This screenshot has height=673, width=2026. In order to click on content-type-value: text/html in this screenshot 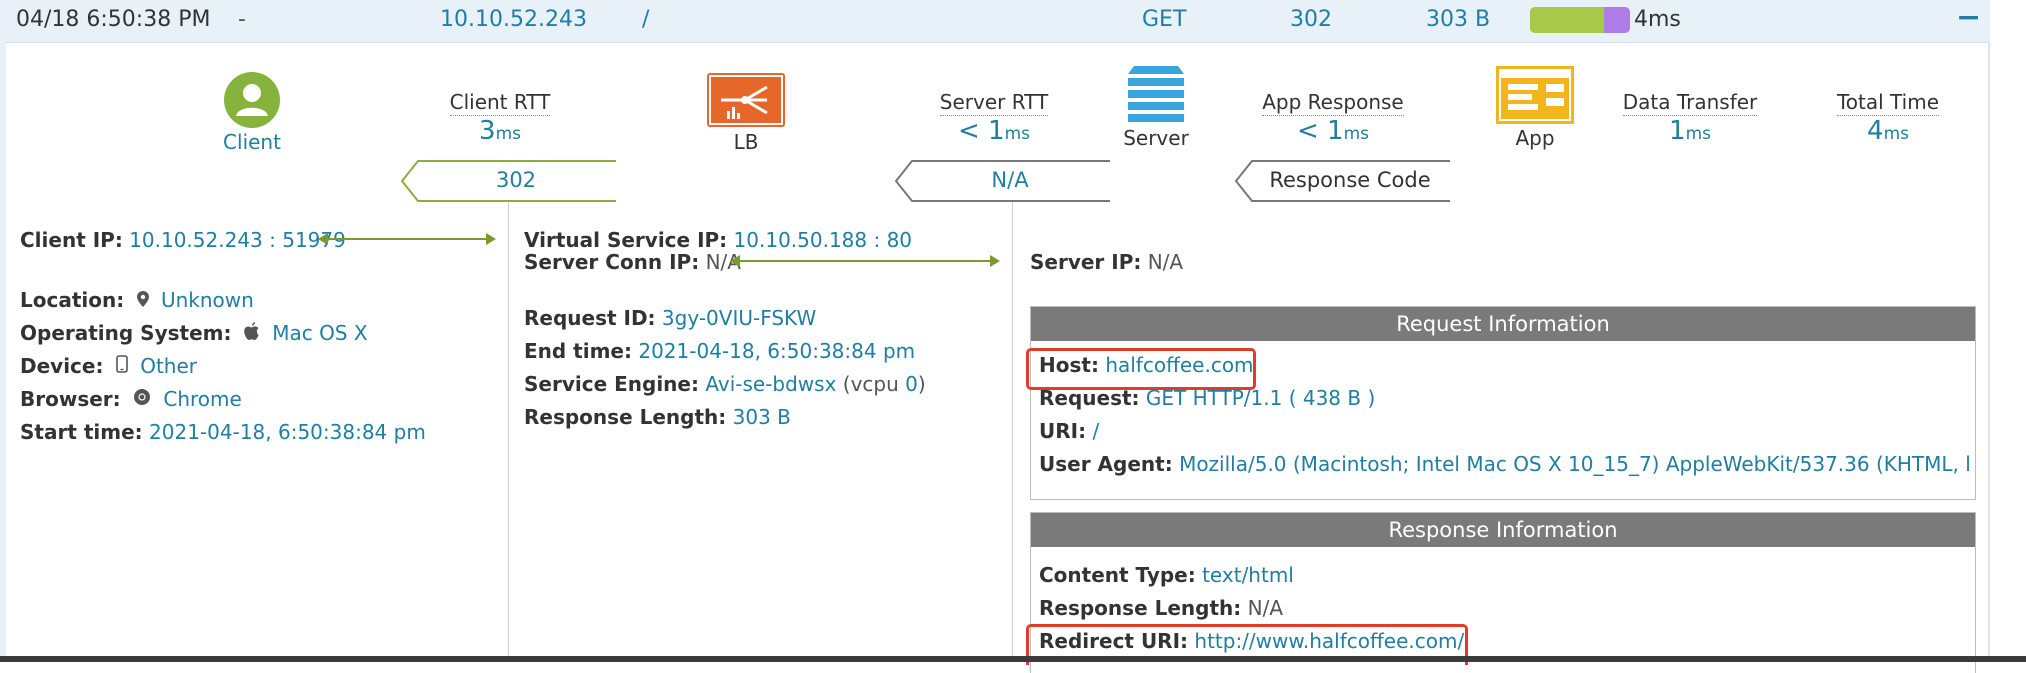, I will do `click(1248, 575)`.